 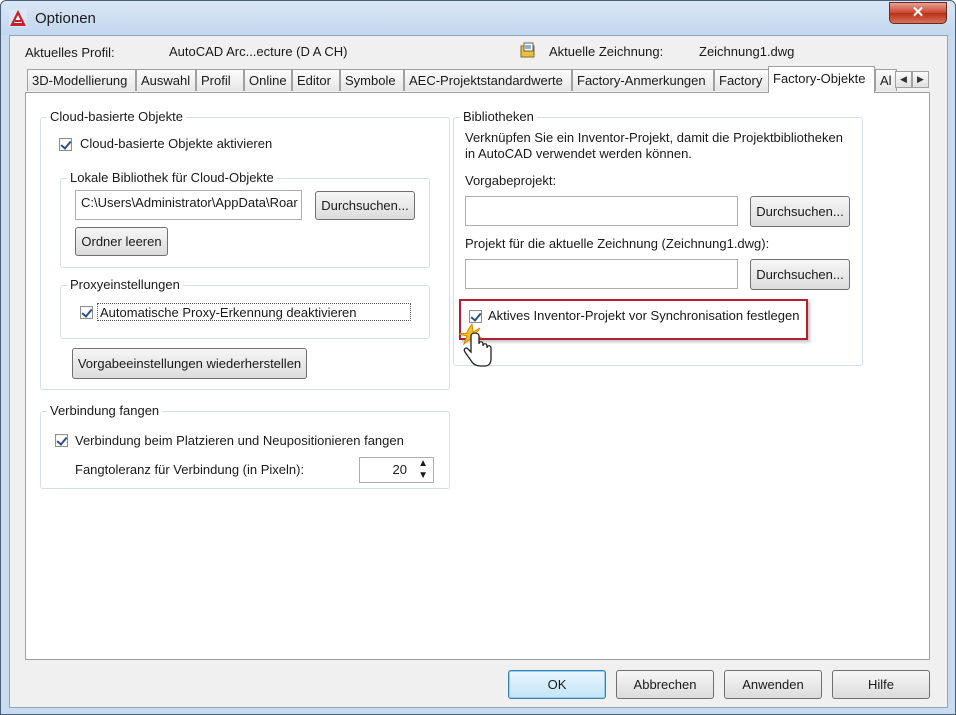 What do you see at coordinates (773, 684) in the screenshot?
I see `apply-button: Anwenden` at bounding box center [773, 684].